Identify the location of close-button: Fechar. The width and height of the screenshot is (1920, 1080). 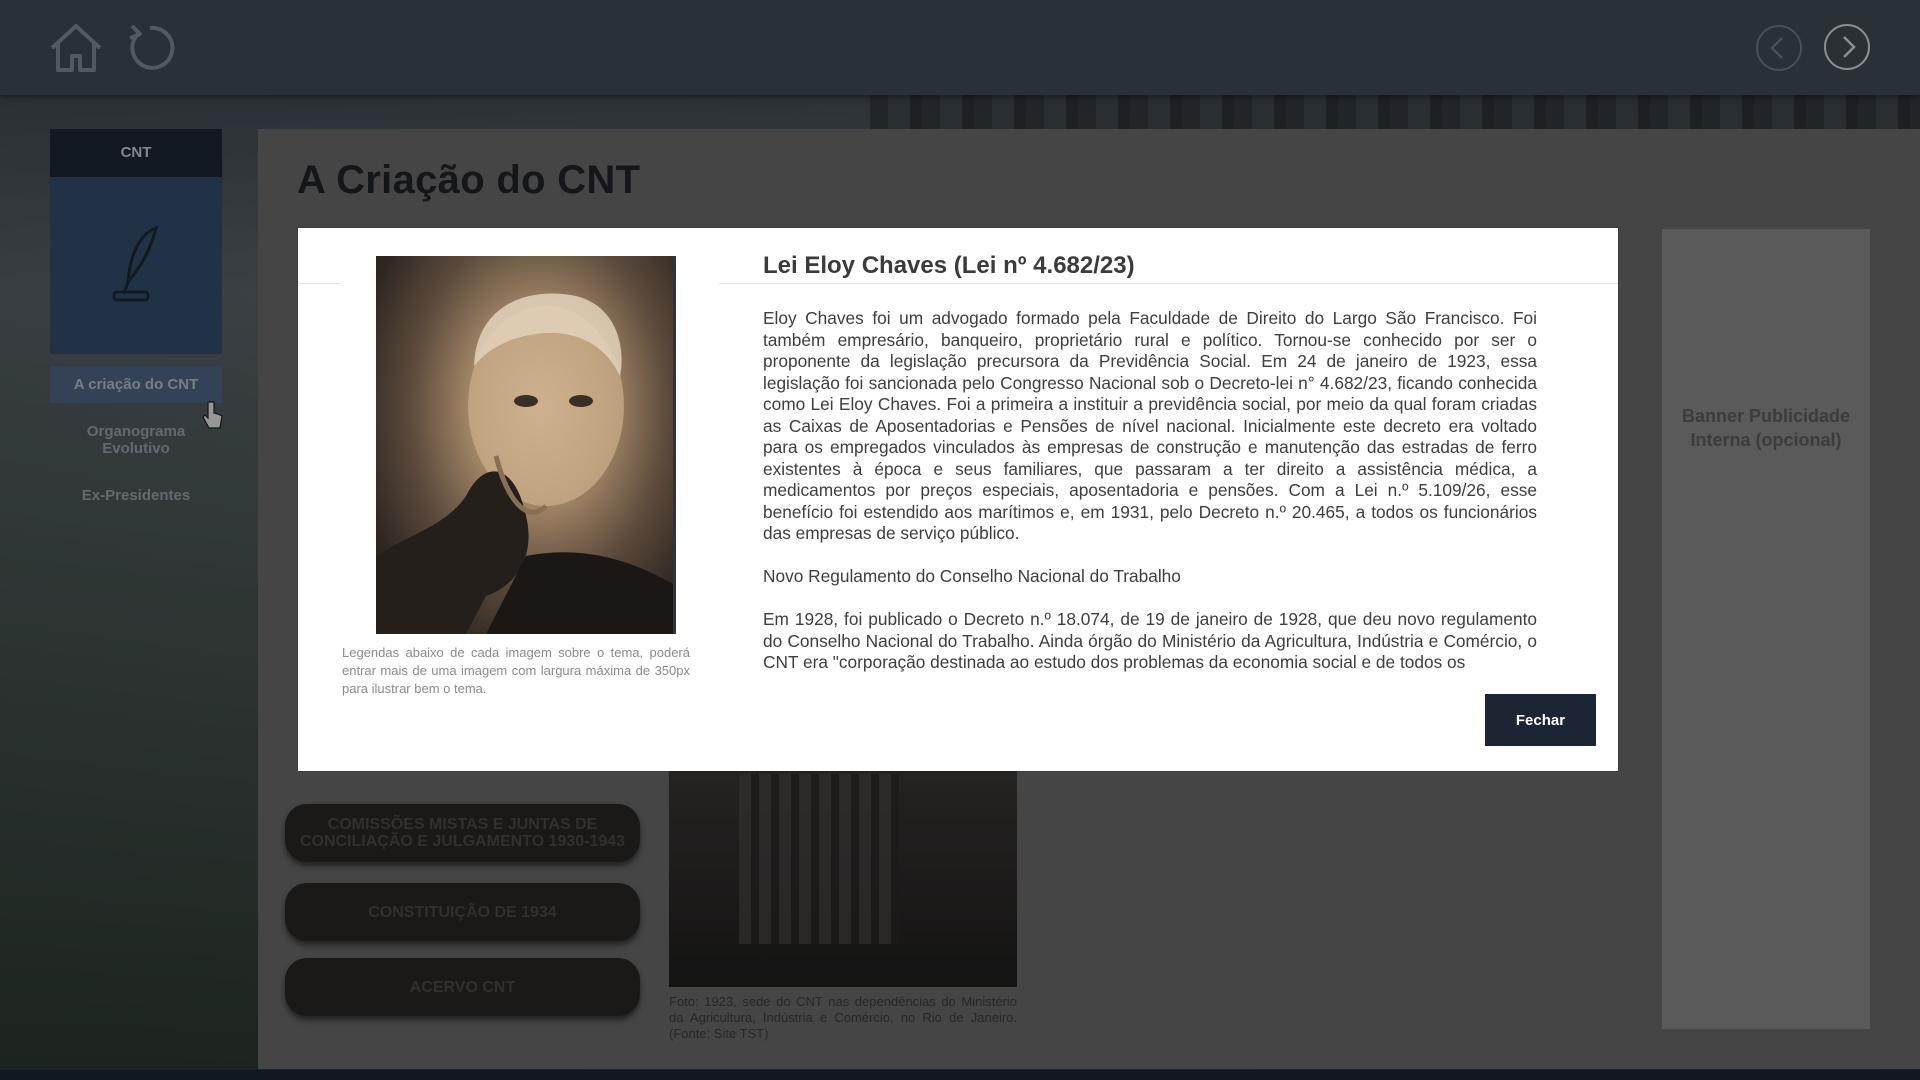
(1540, 720).